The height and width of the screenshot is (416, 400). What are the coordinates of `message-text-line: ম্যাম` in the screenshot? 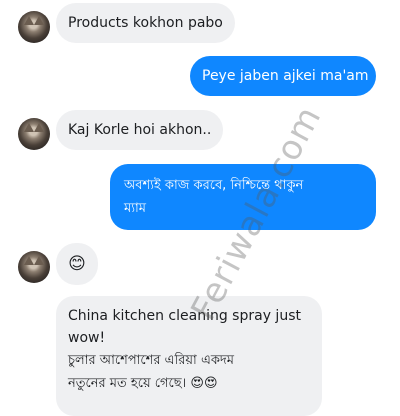 It's located at (135, 208).